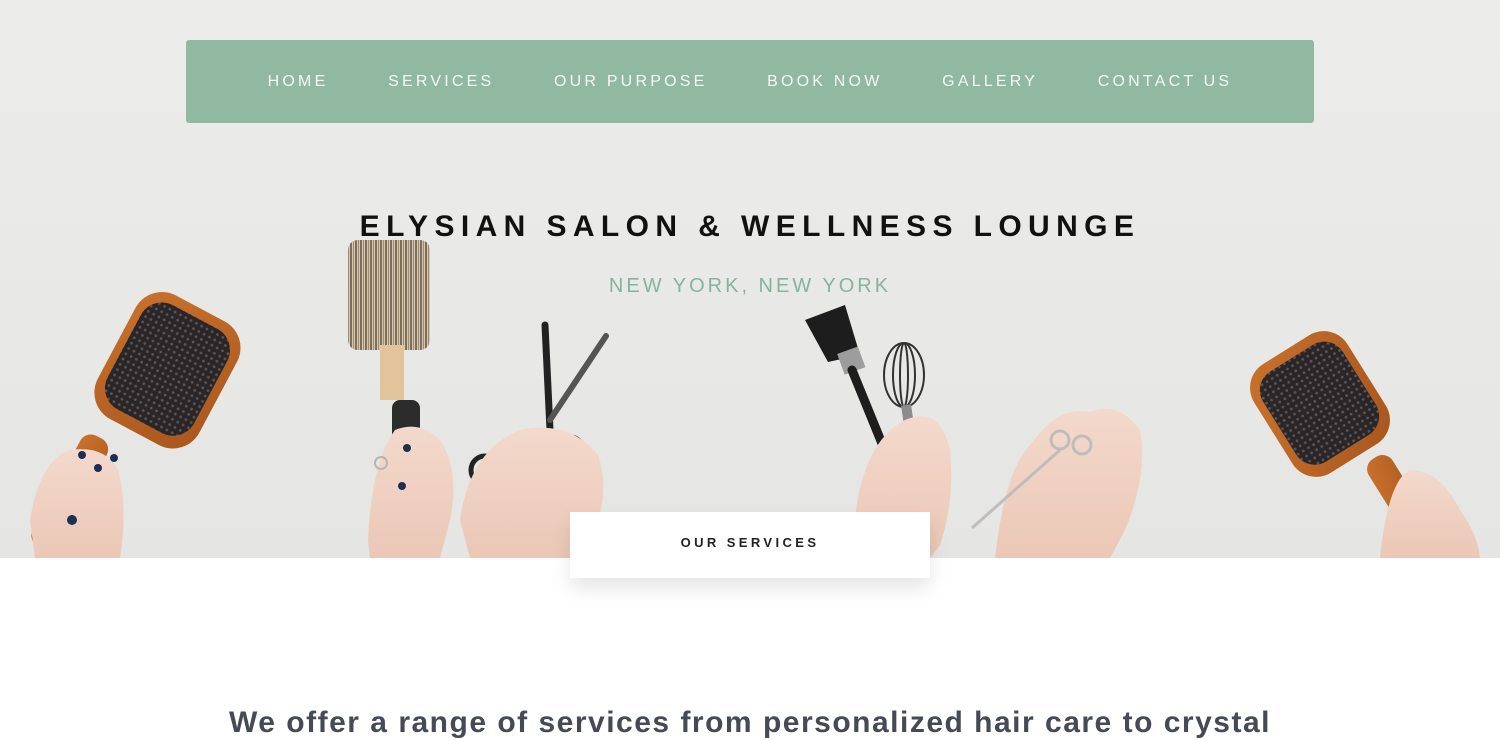 The image size is (1500, 740). Describe the element at coordinates (750, 226) in the screenshot. I see `site-title: ELYSIAN SALON & WELLNESS LOUNGE` at that location.